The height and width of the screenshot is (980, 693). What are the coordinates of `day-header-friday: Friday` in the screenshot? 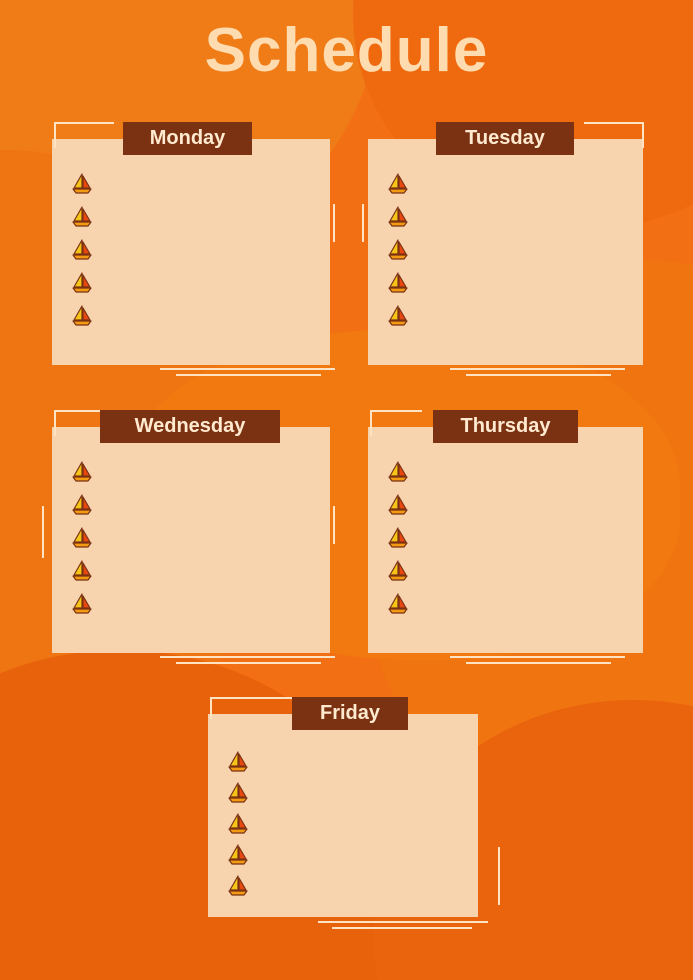 It's located at (350, 713).